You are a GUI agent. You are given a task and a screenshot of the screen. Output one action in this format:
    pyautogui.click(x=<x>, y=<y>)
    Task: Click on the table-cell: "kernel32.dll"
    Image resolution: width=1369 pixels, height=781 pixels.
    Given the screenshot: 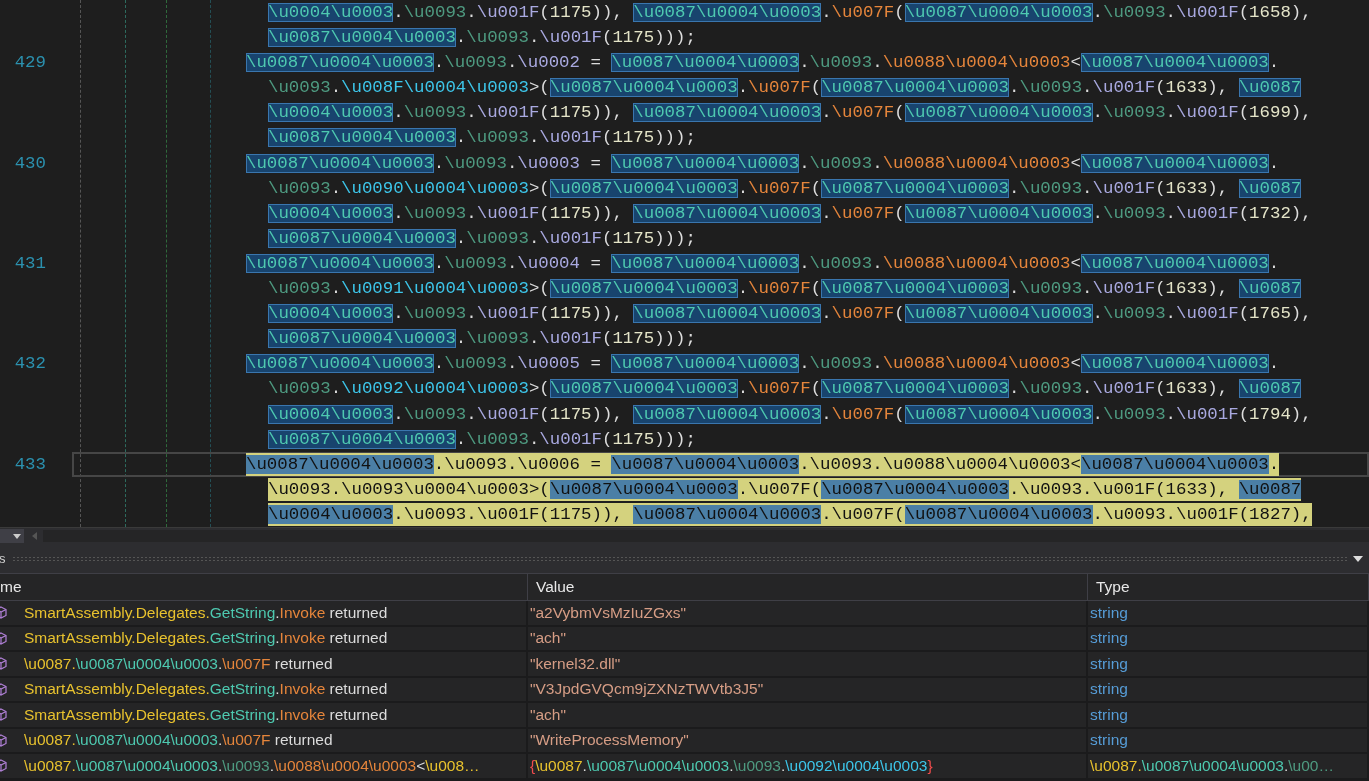 What is the action you would take?
    pyautogui.click(x=575, y=663)
    